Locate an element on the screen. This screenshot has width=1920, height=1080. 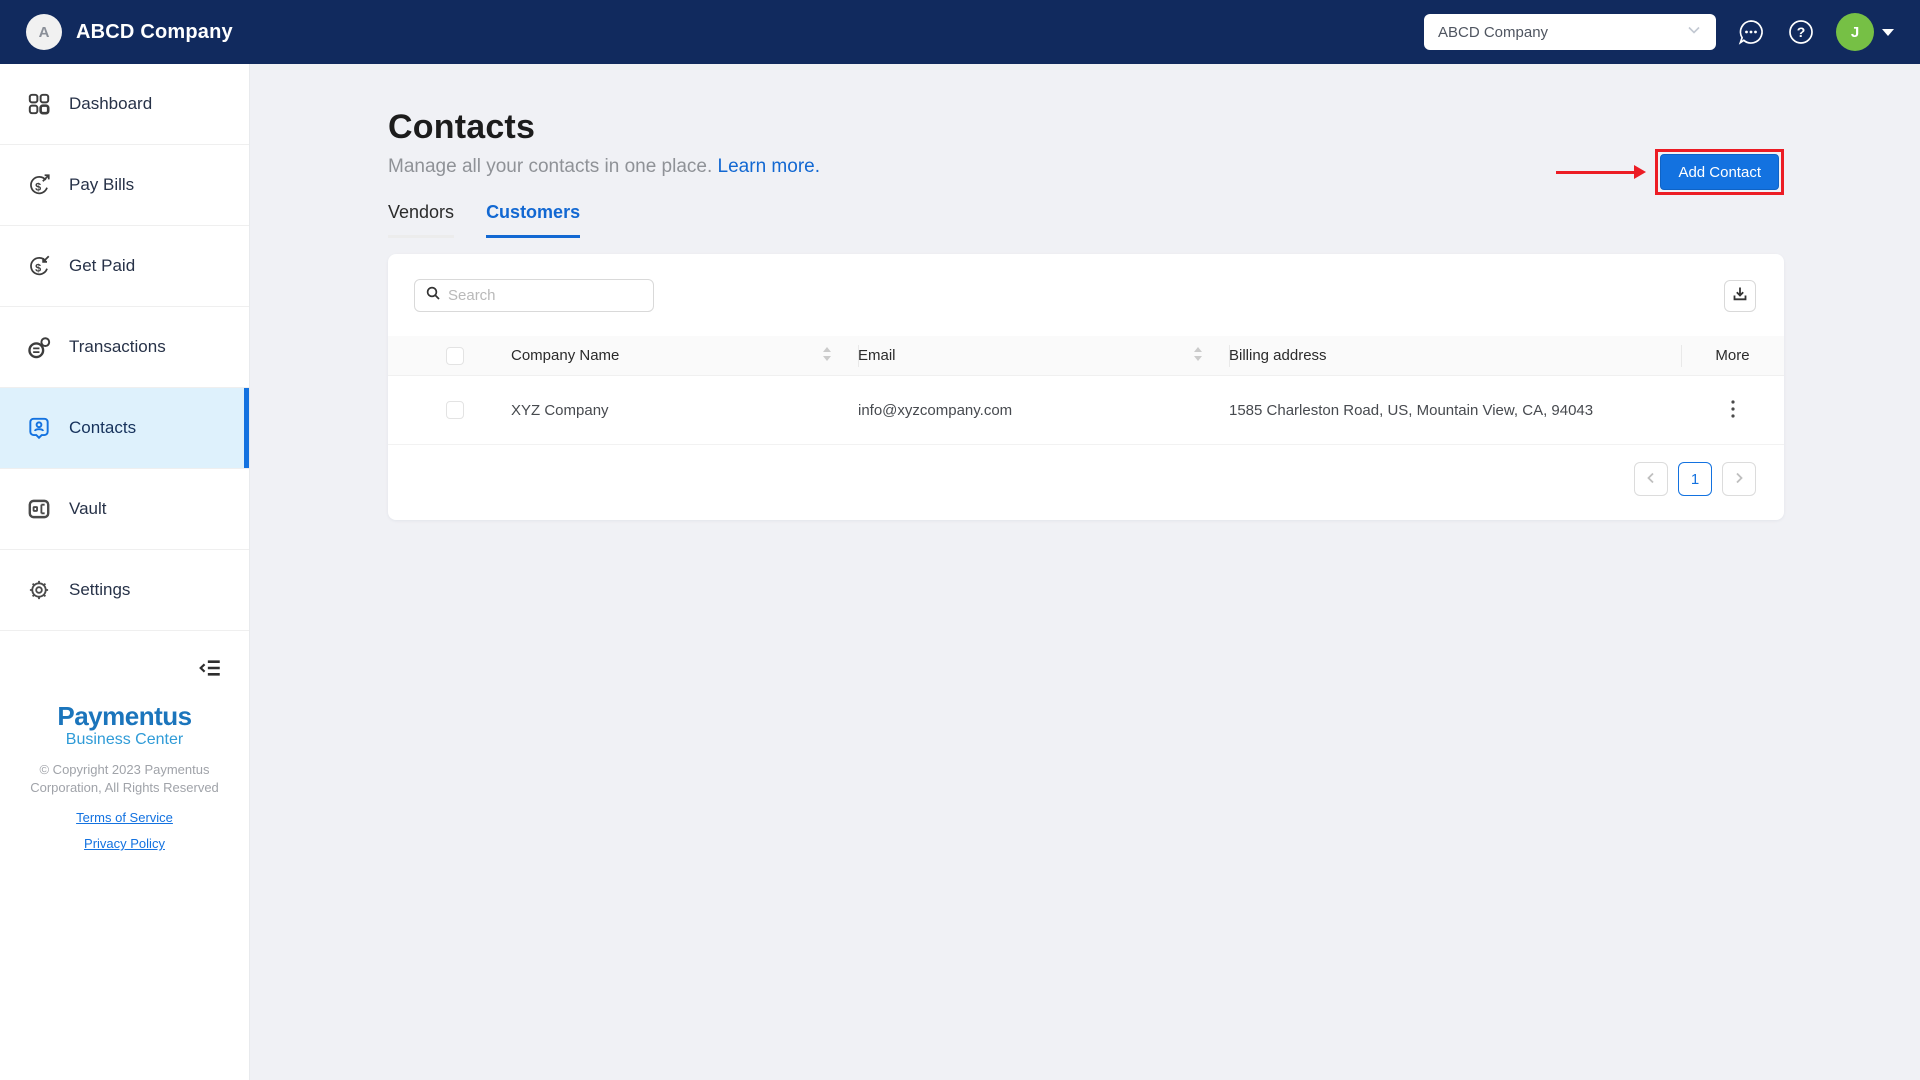
ellipsis-vertical-icon is located at coordinates (1733, 410).